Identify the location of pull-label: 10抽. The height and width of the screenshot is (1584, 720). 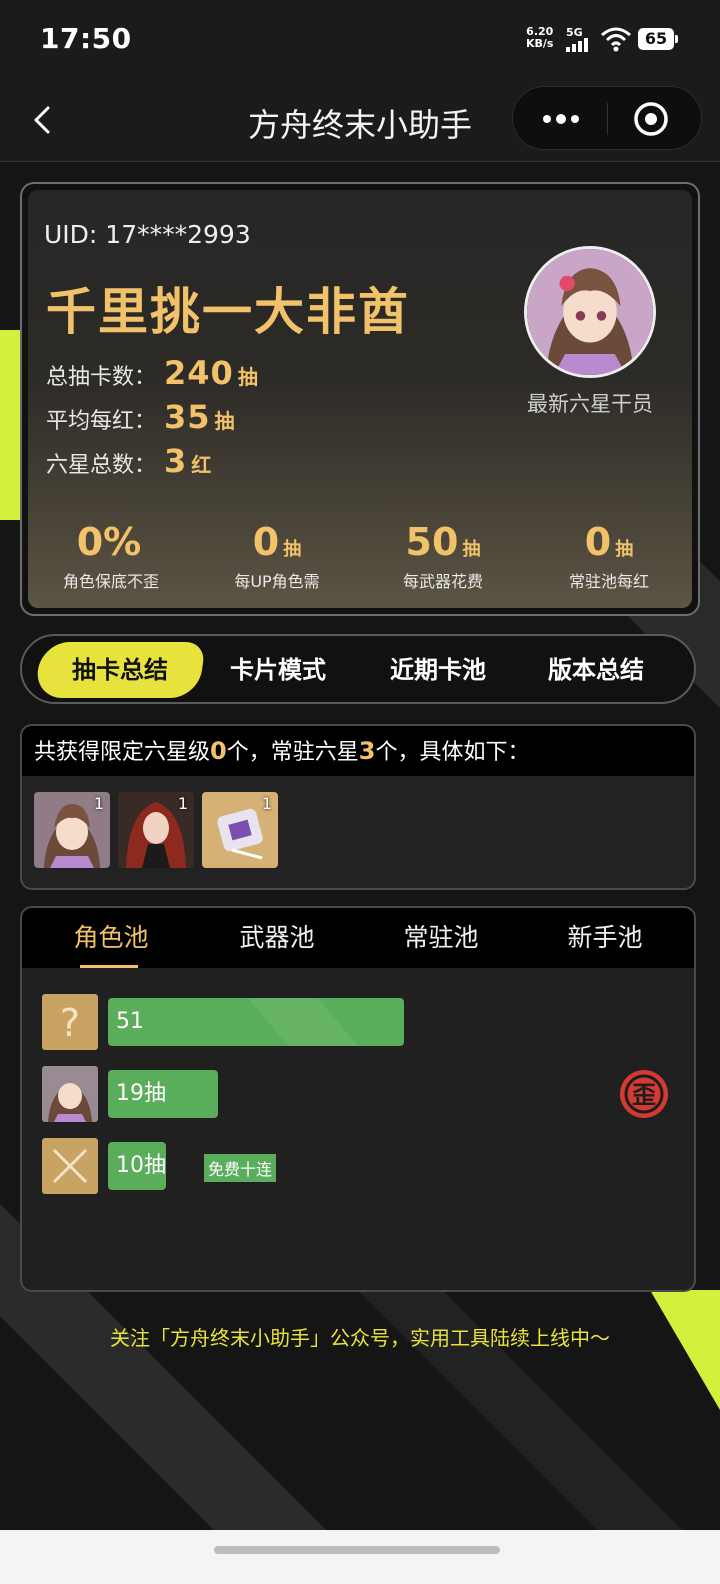
(141, 1165).